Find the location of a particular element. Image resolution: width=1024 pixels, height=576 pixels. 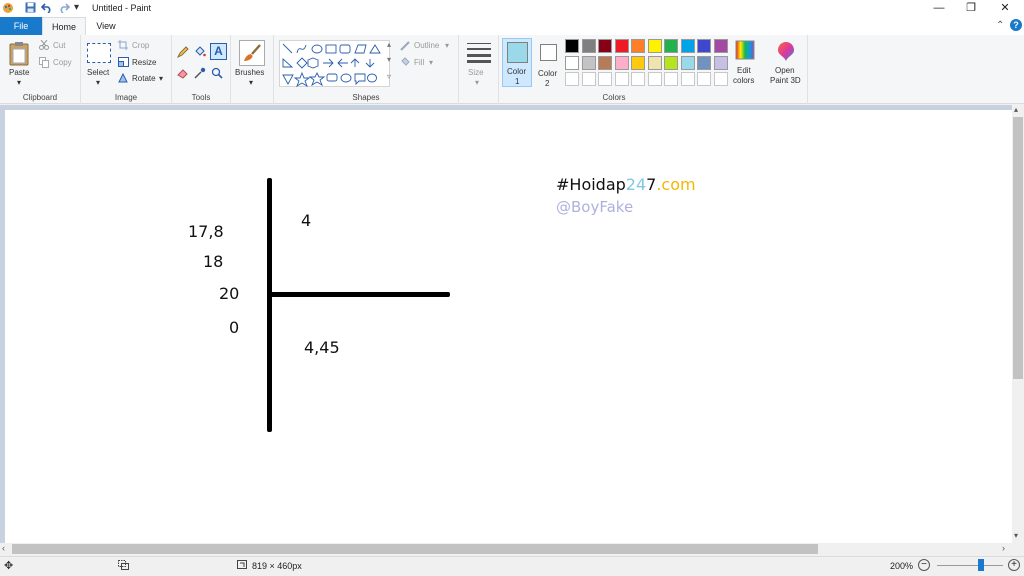

resize-button: Resize is located at coordinates (144, 62).